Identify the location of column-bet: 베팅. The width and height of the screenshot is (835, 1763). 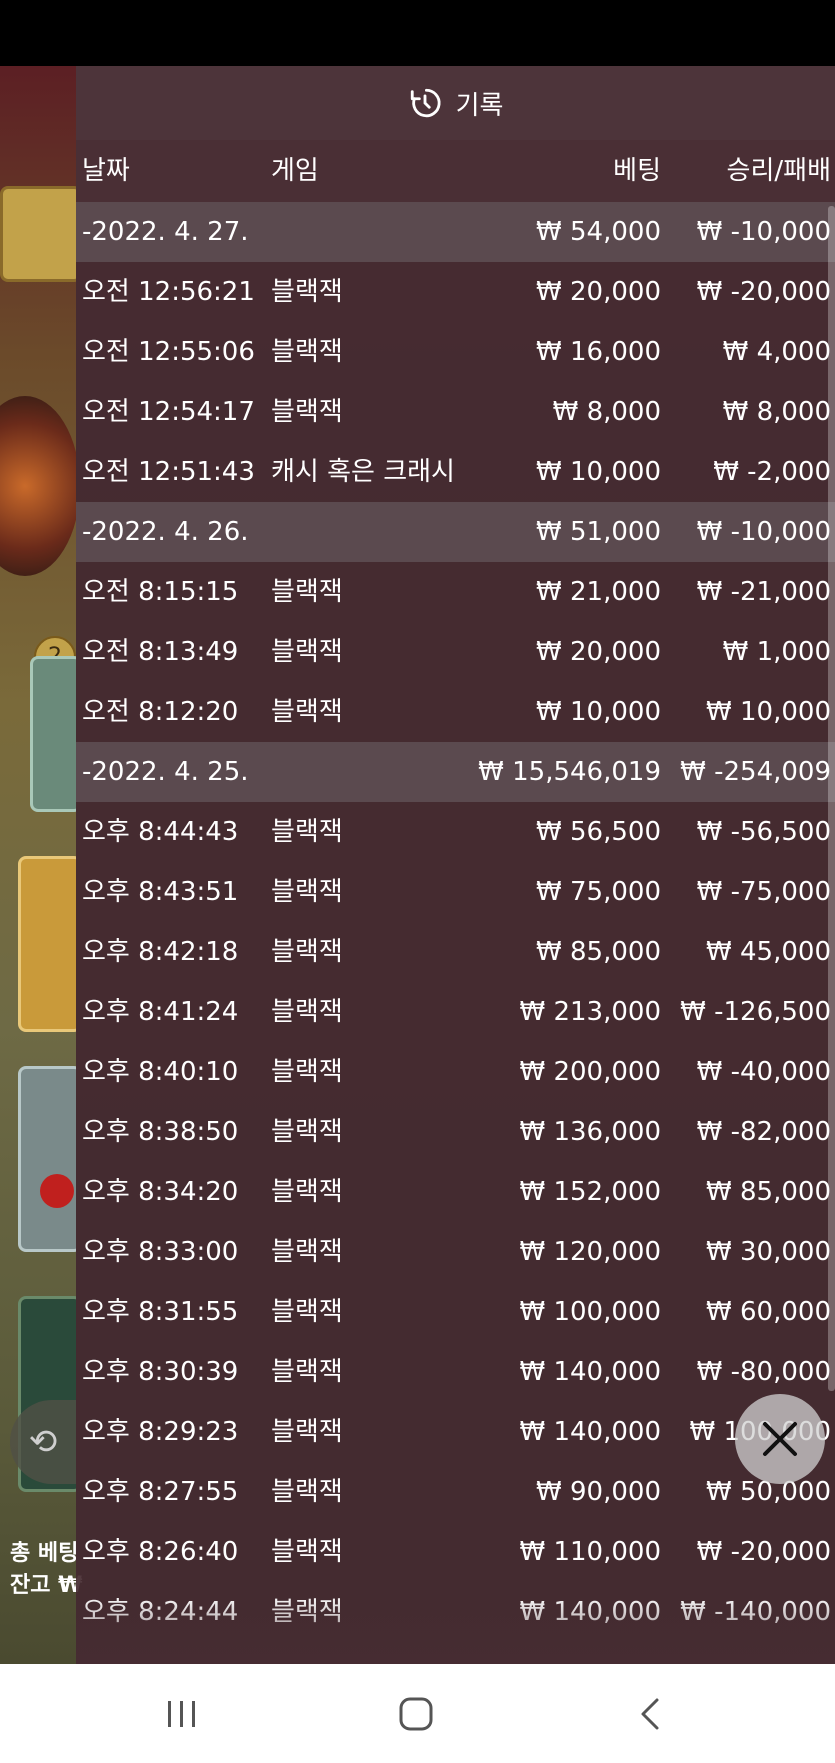
(637, 171).